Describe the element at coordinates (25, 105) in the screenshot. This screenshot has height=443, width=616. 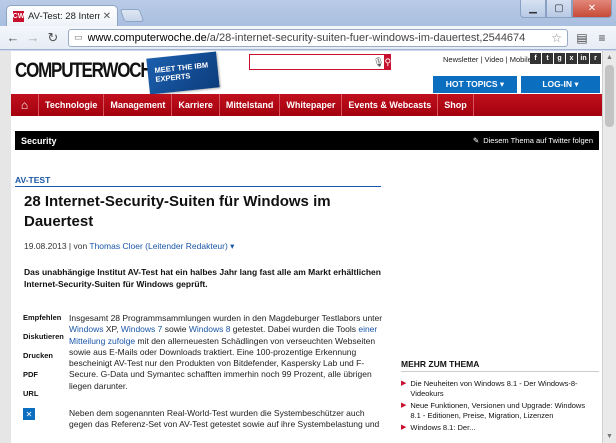
I see `home-icon: ⌂` at that location.